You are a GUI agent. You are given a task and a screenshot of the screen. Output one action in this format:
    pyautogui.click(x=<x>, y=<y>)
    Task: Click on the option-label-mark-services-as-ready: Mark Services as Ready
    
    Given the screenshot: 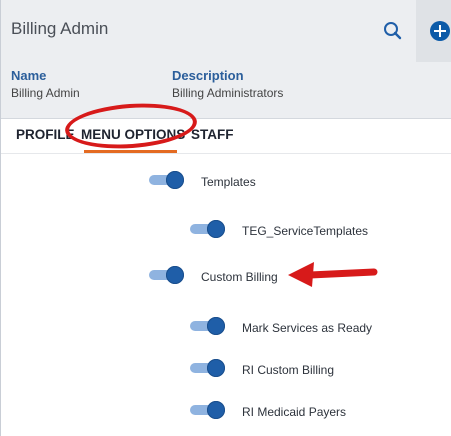 What is the action you would take?
    pyautogui.click(x=307, y=328)
    